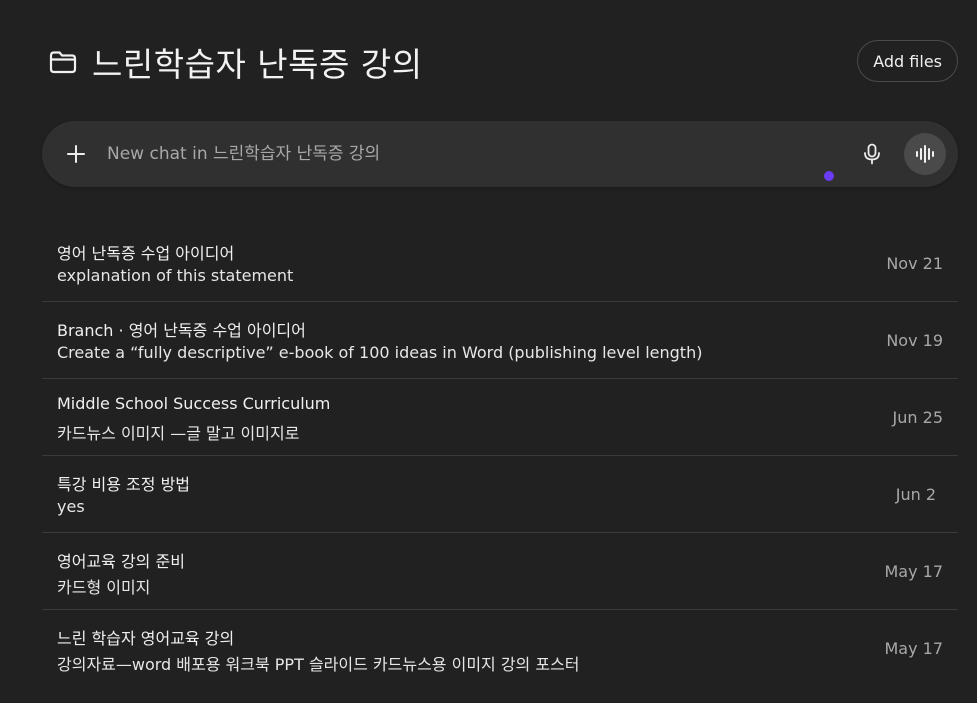 This screenshot has height=703, width=977. I want to click on chat-date: Nov 21, so click(914, 263).